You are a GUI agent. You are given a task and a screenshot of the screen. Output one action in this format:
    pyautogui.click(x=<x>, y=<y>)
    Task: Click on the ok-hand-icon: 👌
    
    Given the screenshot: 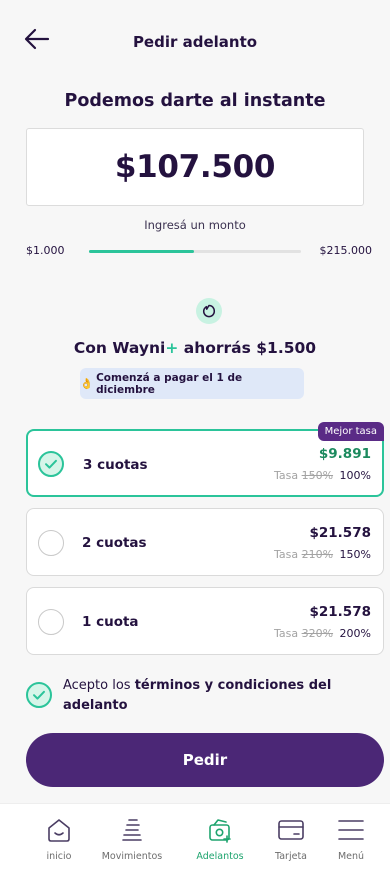 What is the action you would take?
    pyautogui.click(x=87, y=384)
    